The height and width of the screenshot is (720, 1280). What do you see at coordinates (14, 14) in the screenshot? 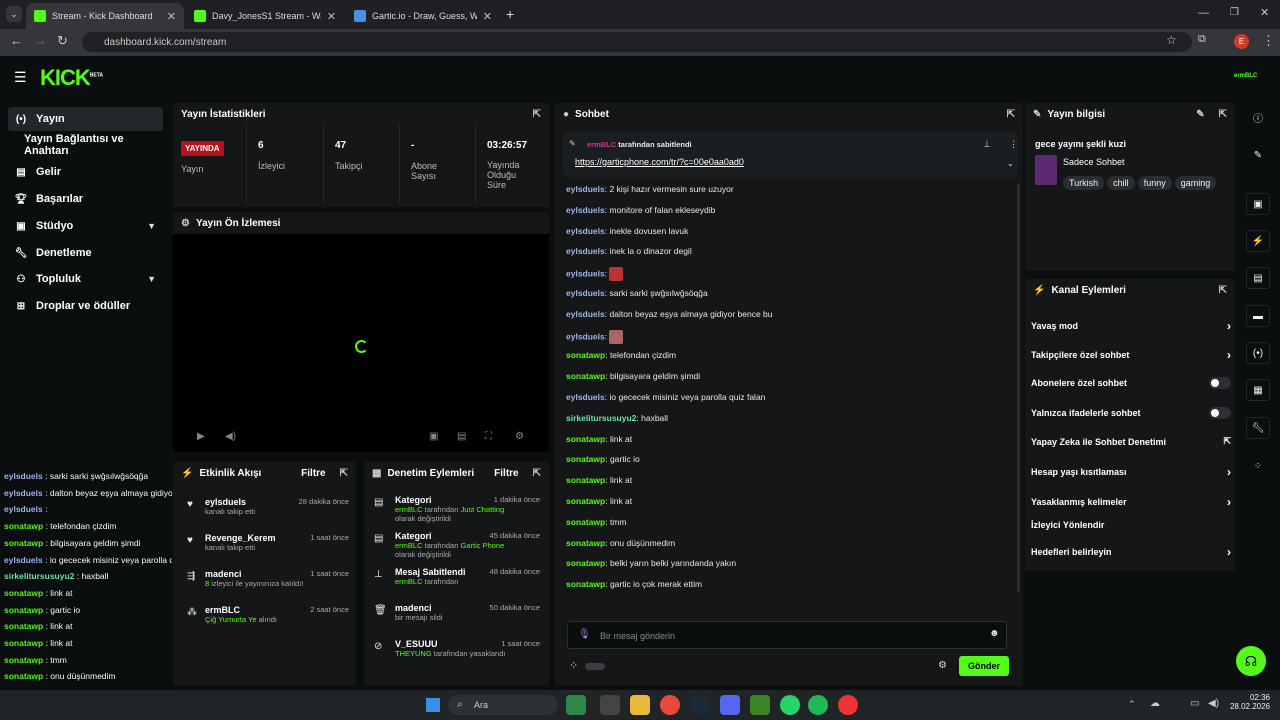
I see `tab-list-icon: ⌄` at bounding box center [14, 14].